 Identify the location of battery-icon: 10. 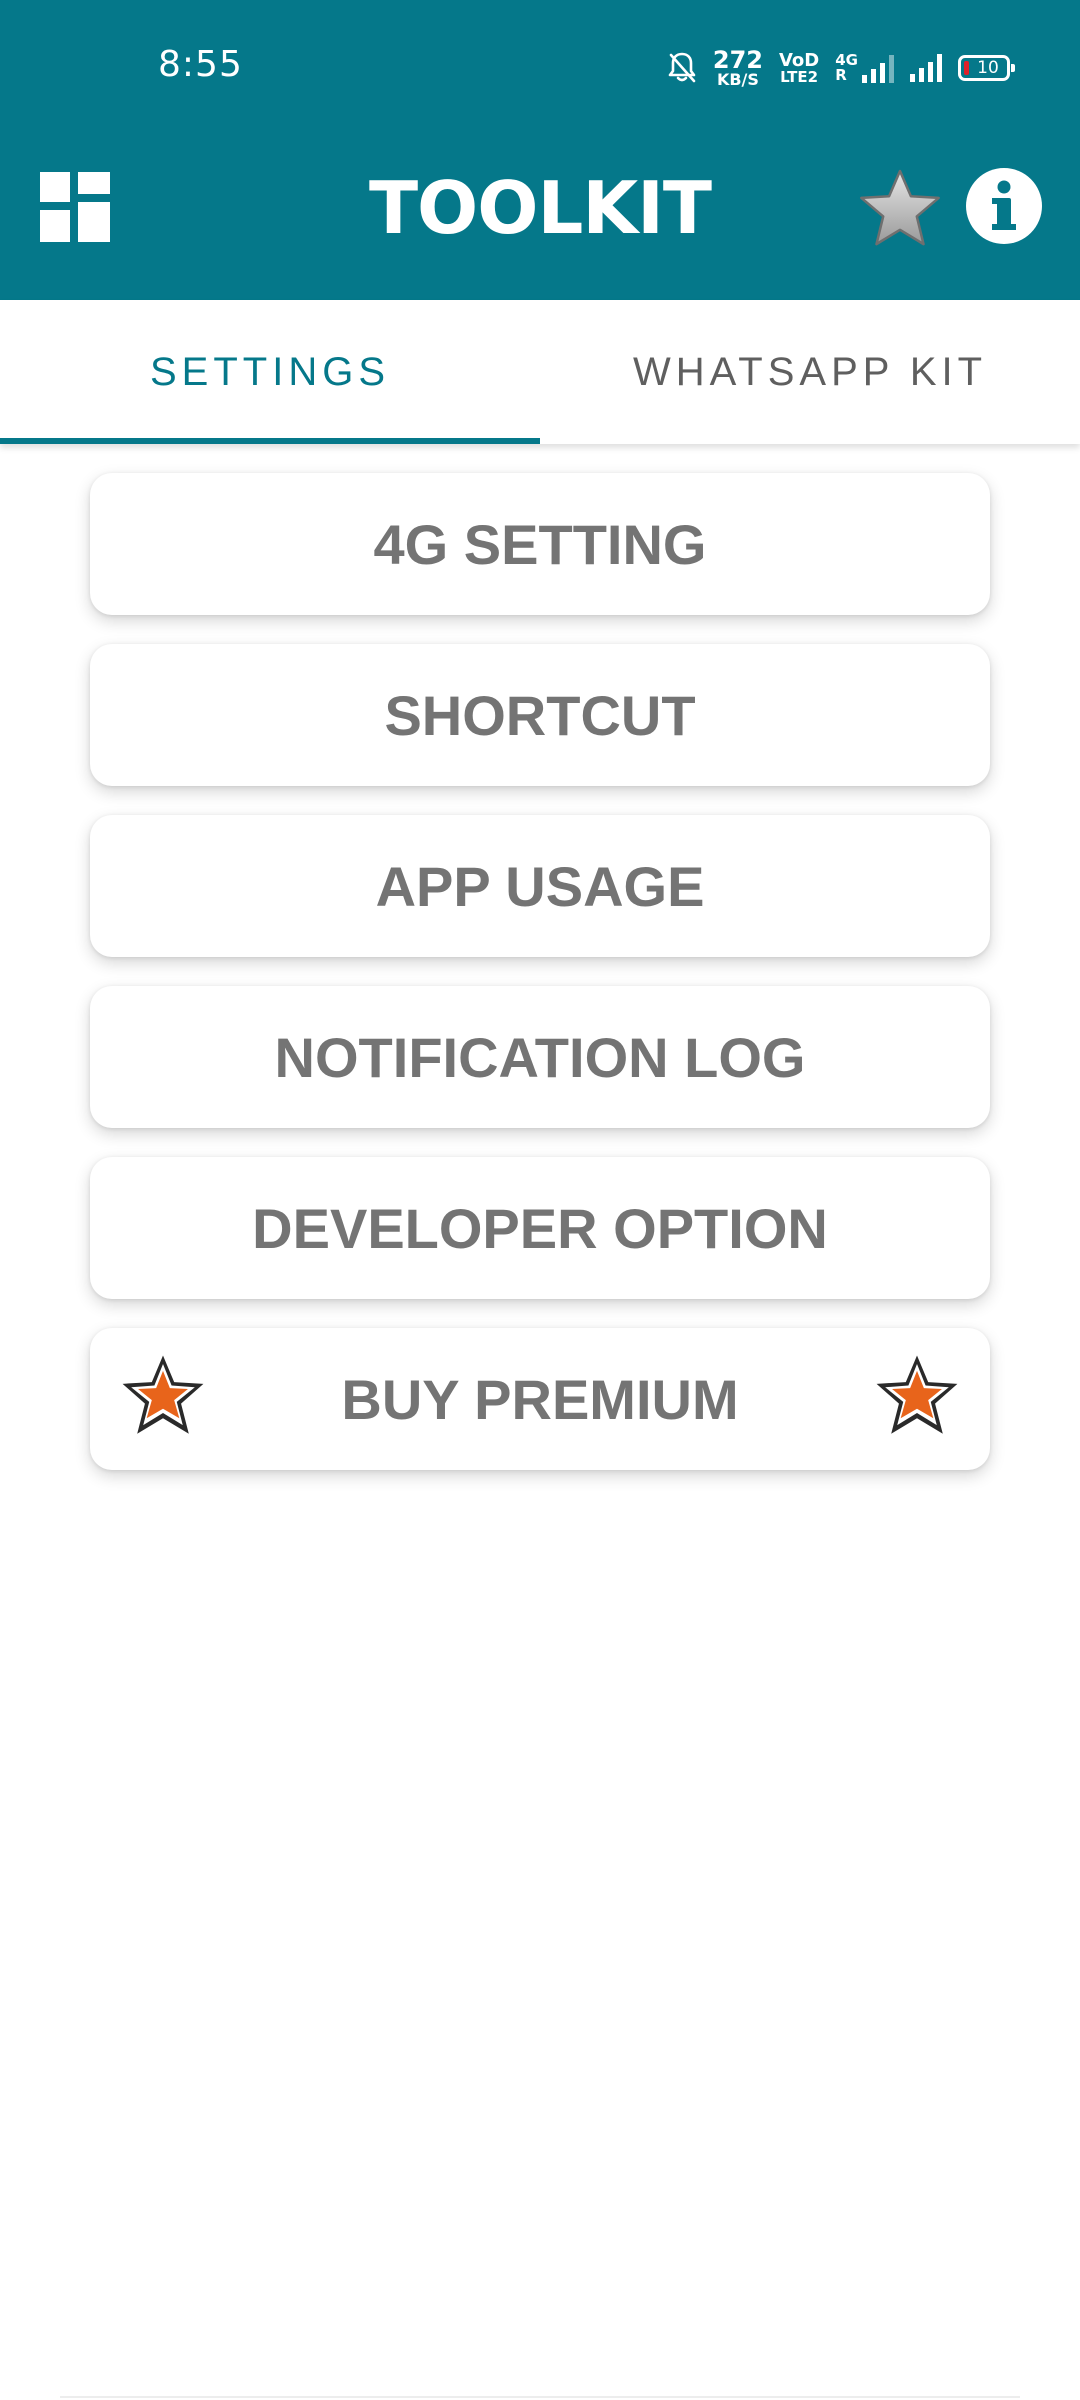
(986, 68).